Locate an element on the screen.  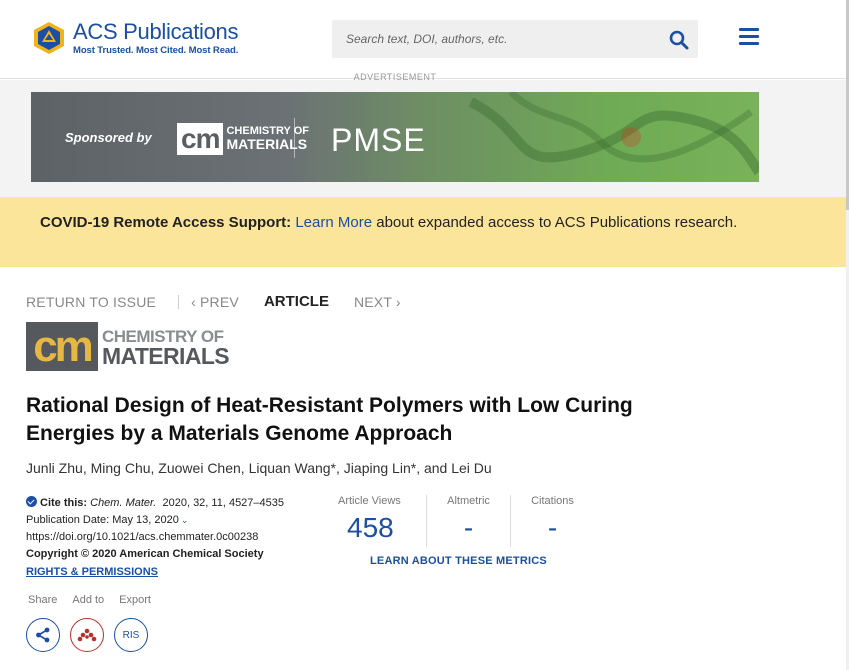
search-input is located at coordinates (482, 39).